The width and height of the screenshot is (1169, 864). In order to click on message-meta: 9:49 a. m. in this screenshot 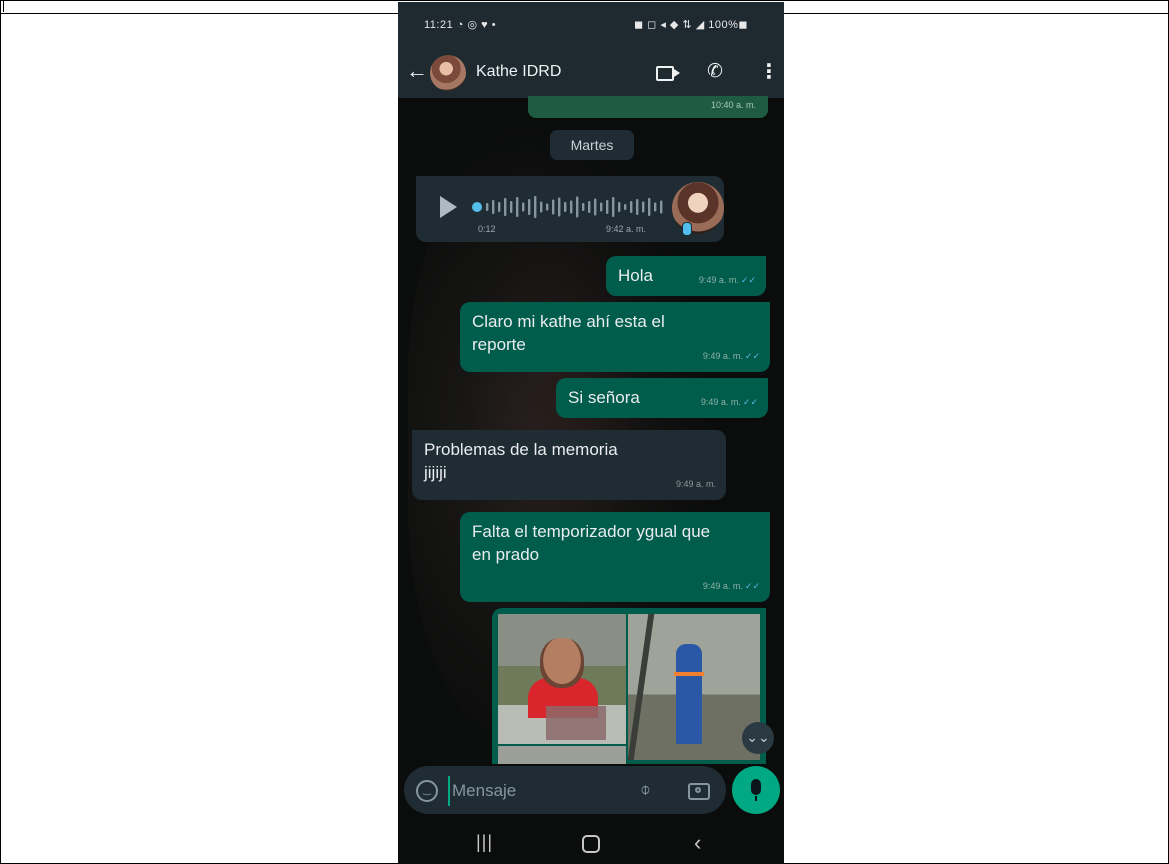, I will do `click(696, 484)`.